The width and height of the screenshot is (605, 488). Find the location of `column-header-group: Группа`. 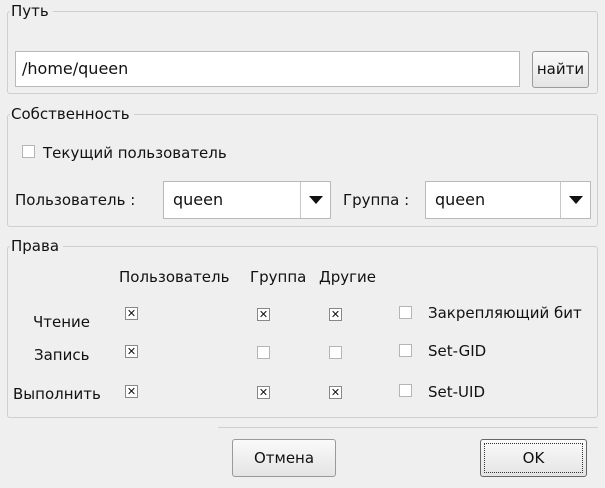

column-header-group: Группа is located at coordinates (278, 277).